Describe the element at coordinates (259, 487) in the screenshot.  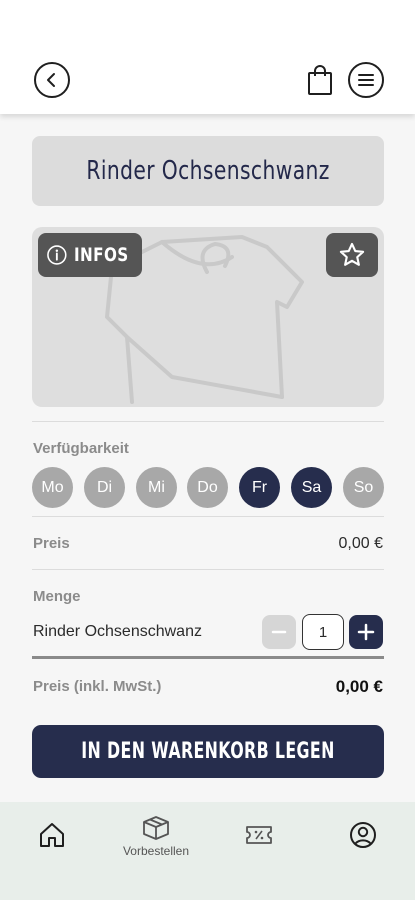
I see `day-friday: Fr` at that location.